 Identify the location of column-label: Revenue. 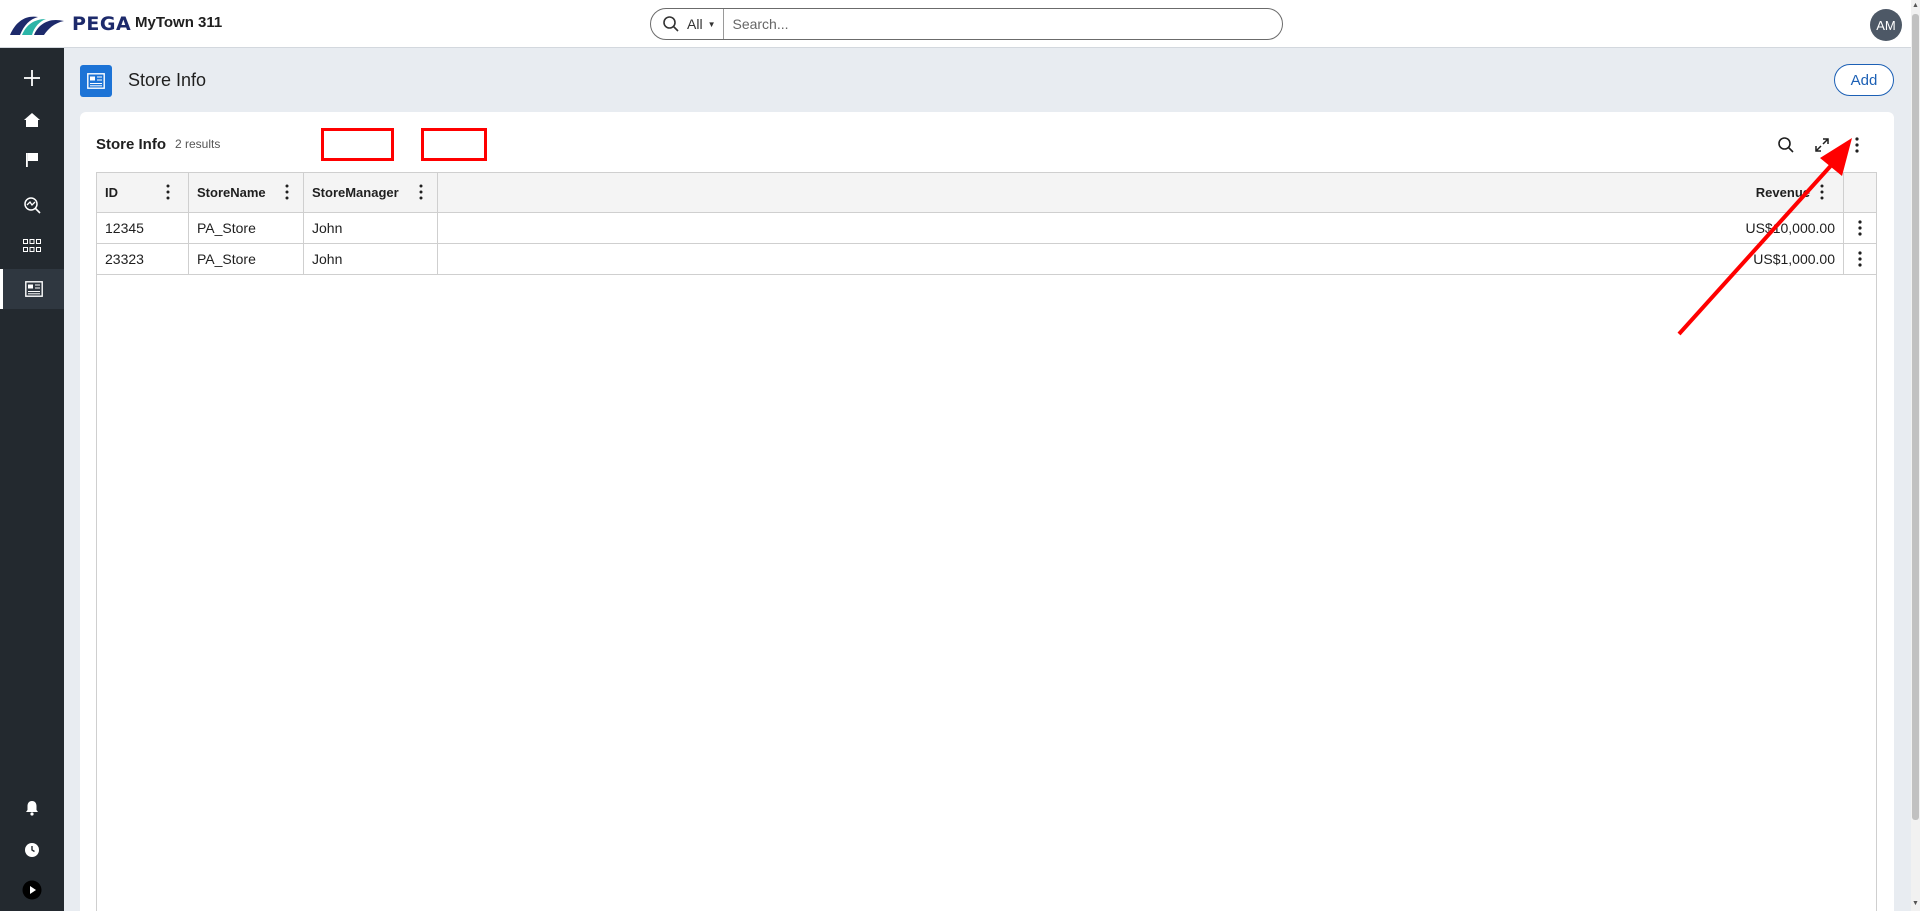
(1782, 192).